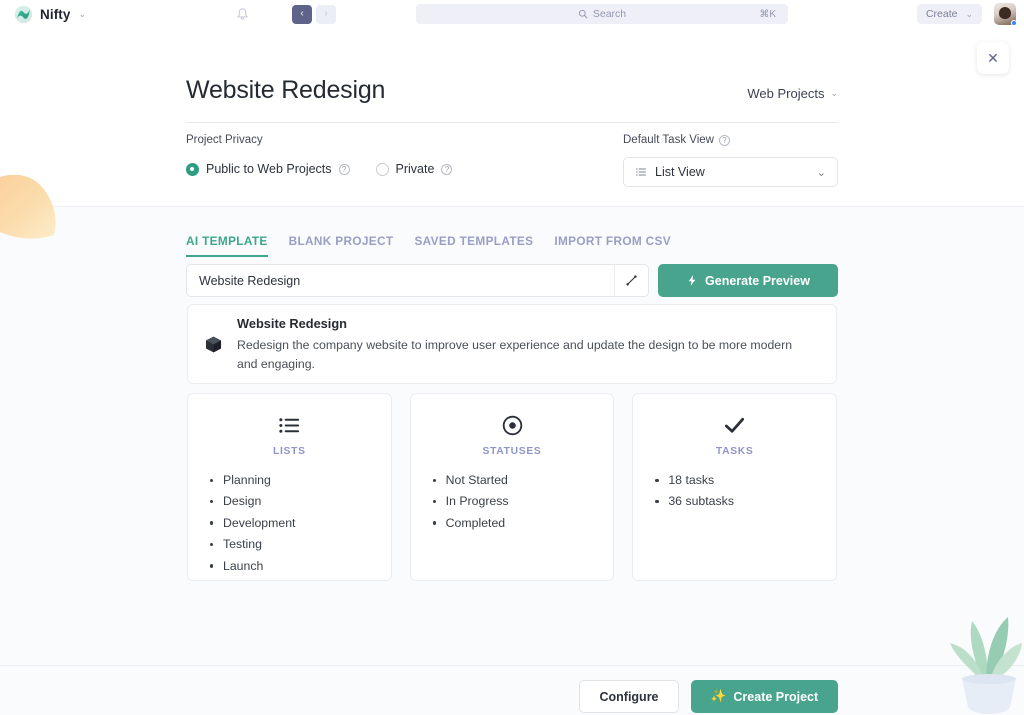  I want to click on project-scope-label: Web Projects, so click(786, 93).